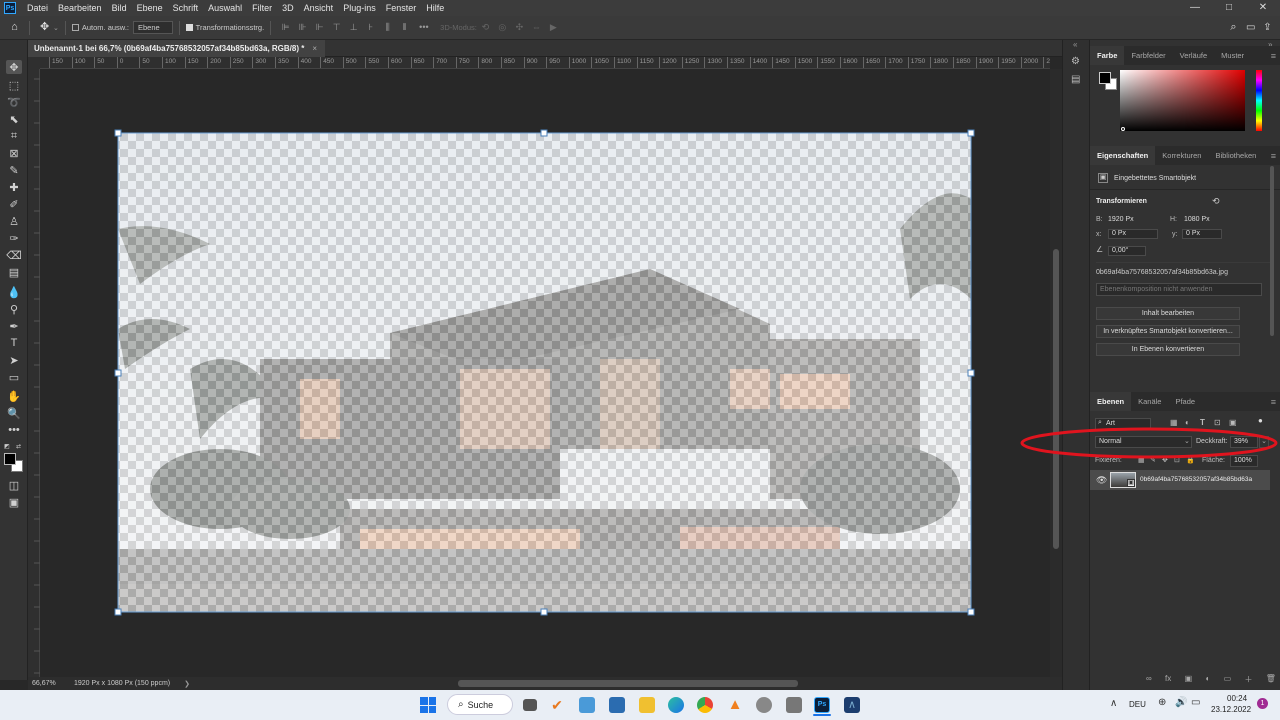  Describe the element at coordinates (1168, 680) in the screenshot. I see `layer-style-icon: fx` at that location.